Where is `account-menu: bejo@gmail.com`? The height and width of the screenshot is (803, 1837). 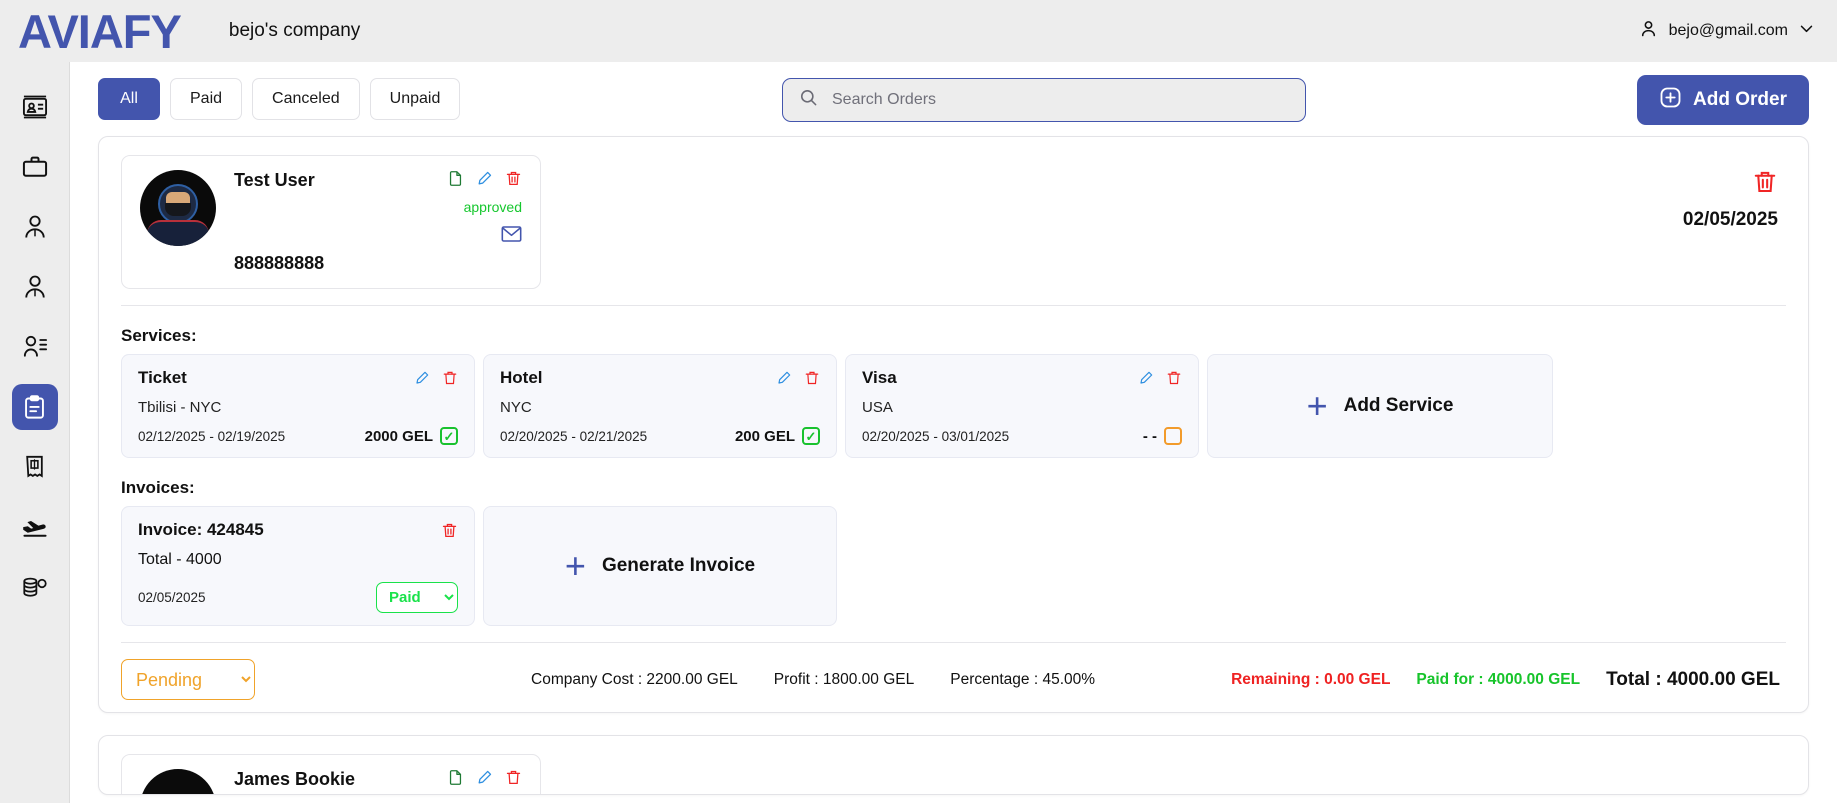
account-menu: bejo@gmail.com is located at coordinates (1726, 31).